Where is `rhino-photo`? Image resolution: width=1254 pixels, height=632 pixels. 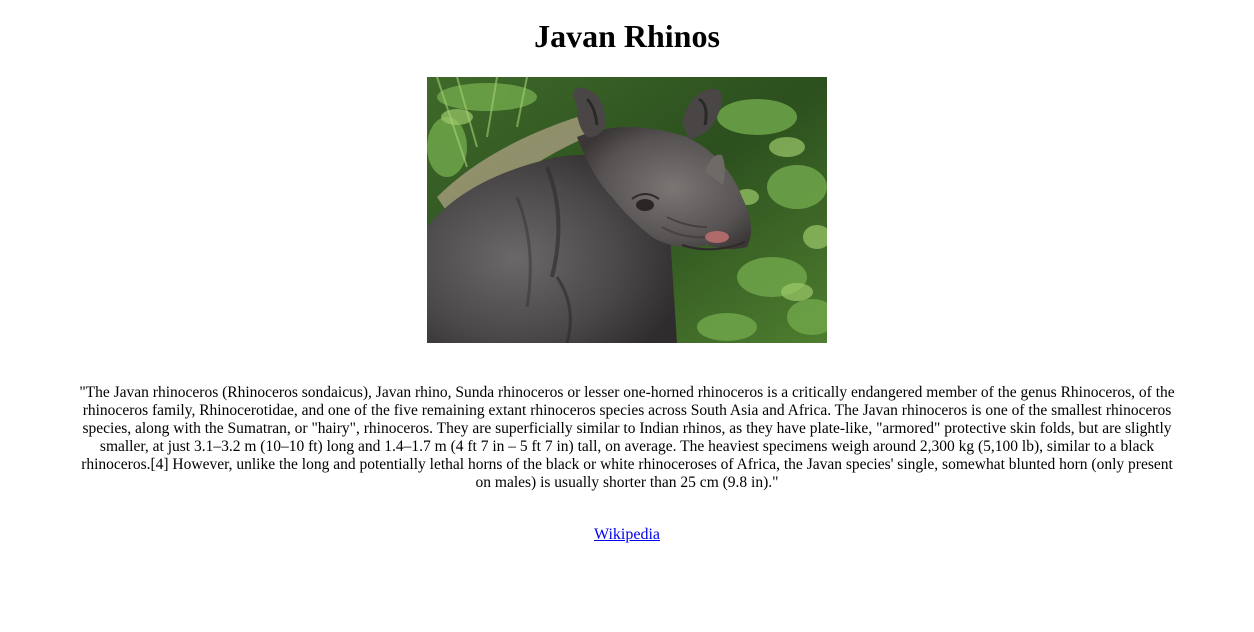 rhino-photo is located at coordinates (627, 210).